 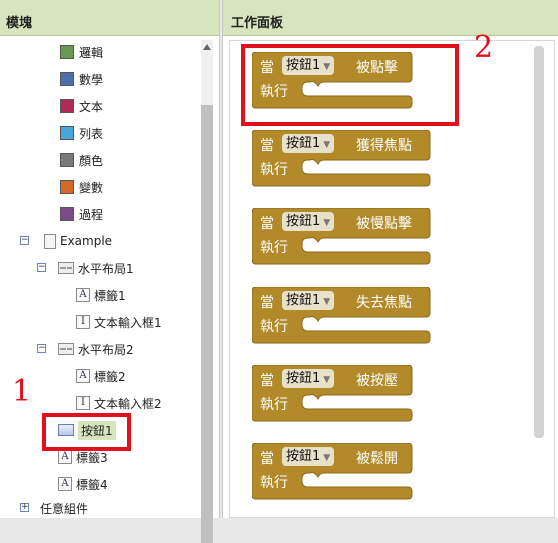 I want to click on event-name: 被按壓, so click(x=377, y=381).